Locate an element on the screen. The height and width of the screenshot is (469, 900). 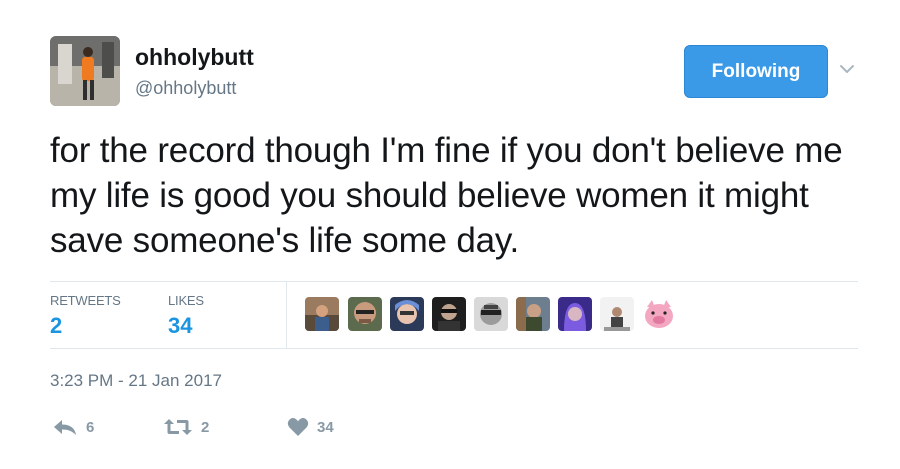
avatar is located at coordinates (85, 71).